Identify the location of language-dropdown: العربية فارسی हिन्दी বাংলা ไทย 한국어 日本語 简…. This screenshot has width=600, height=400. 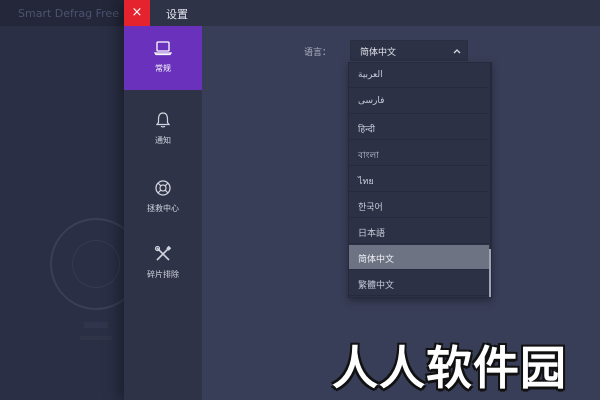
(420, 180).